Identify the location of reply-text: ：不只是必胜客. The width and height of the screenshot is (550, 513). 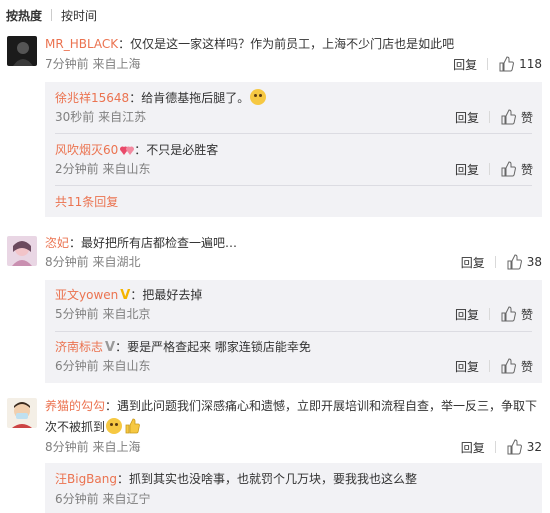
(176, 150).